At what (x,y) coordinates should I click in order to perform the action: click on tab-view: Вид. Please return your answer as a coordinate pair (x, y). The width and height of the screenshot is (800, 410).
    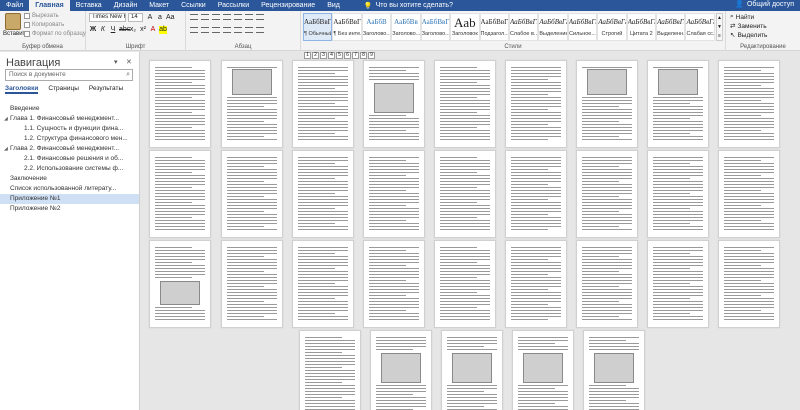
    Looking at the image, I should click on (333, 5).